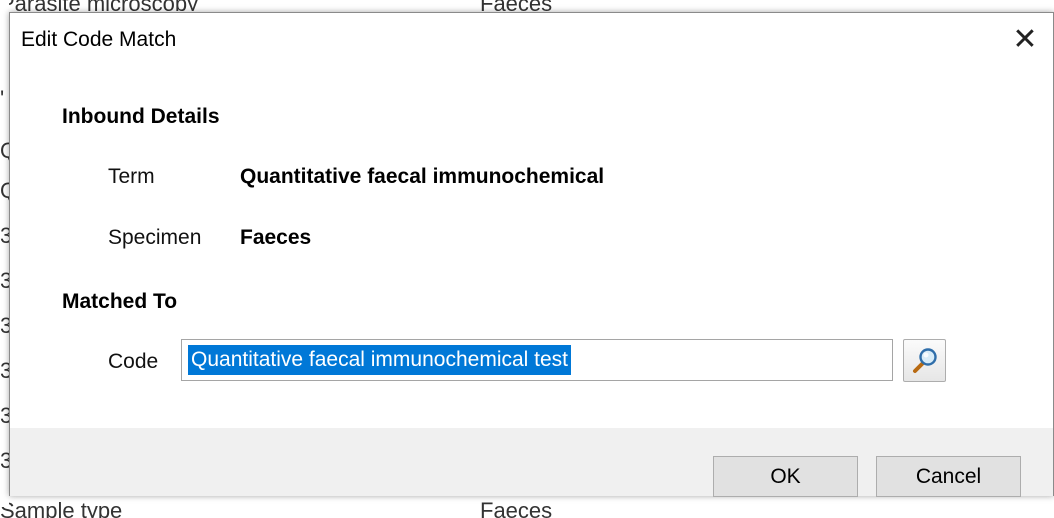 The height and width of the screenshot is (518, 1054). I want to click on background-cell-bottom-left: Sample type, so click(61, 508).